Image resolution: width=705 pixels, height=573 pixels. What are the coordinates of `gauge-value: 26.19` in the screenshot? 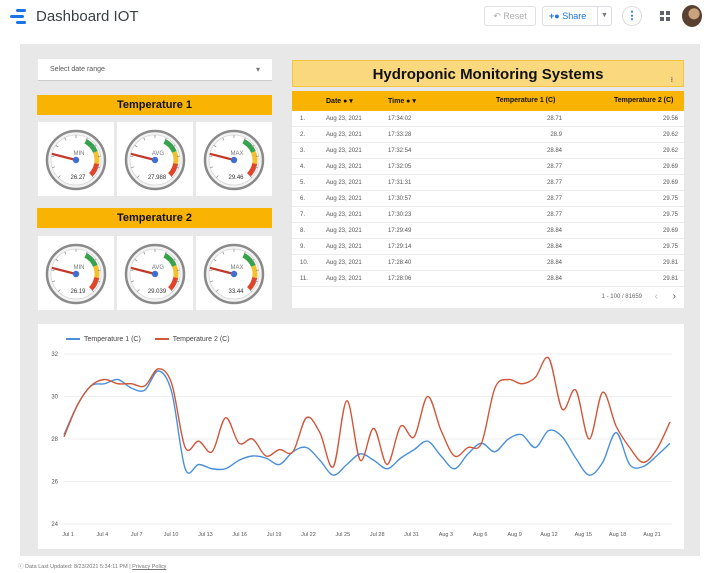 It's located at (78, 292).